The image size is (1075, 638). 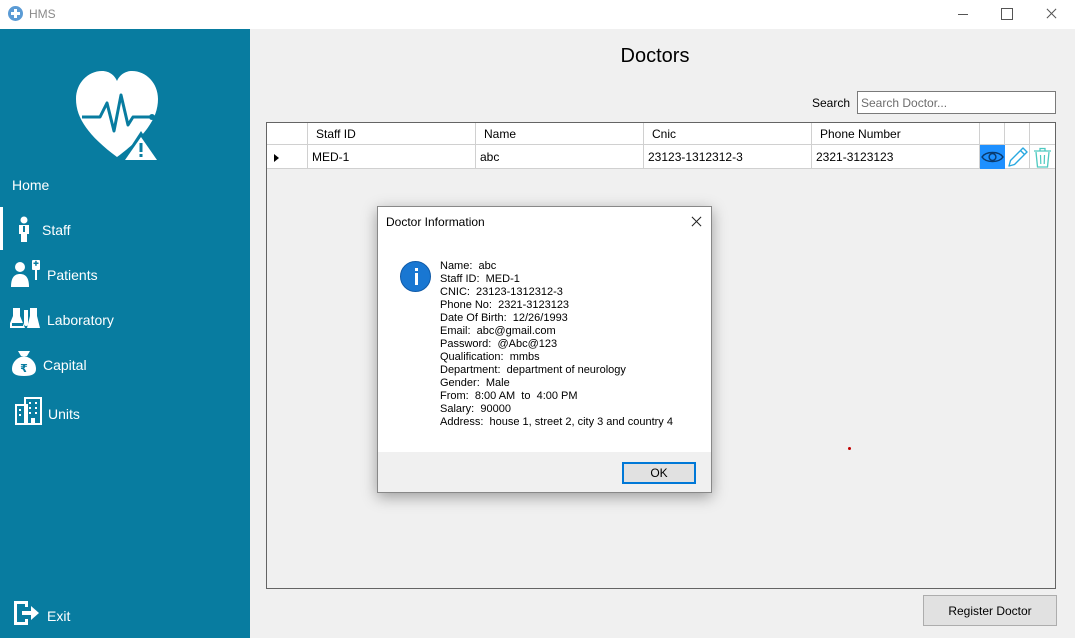 I want to click on info-line-qualification: Qualification: mmbs, so click(x=490, y=357).